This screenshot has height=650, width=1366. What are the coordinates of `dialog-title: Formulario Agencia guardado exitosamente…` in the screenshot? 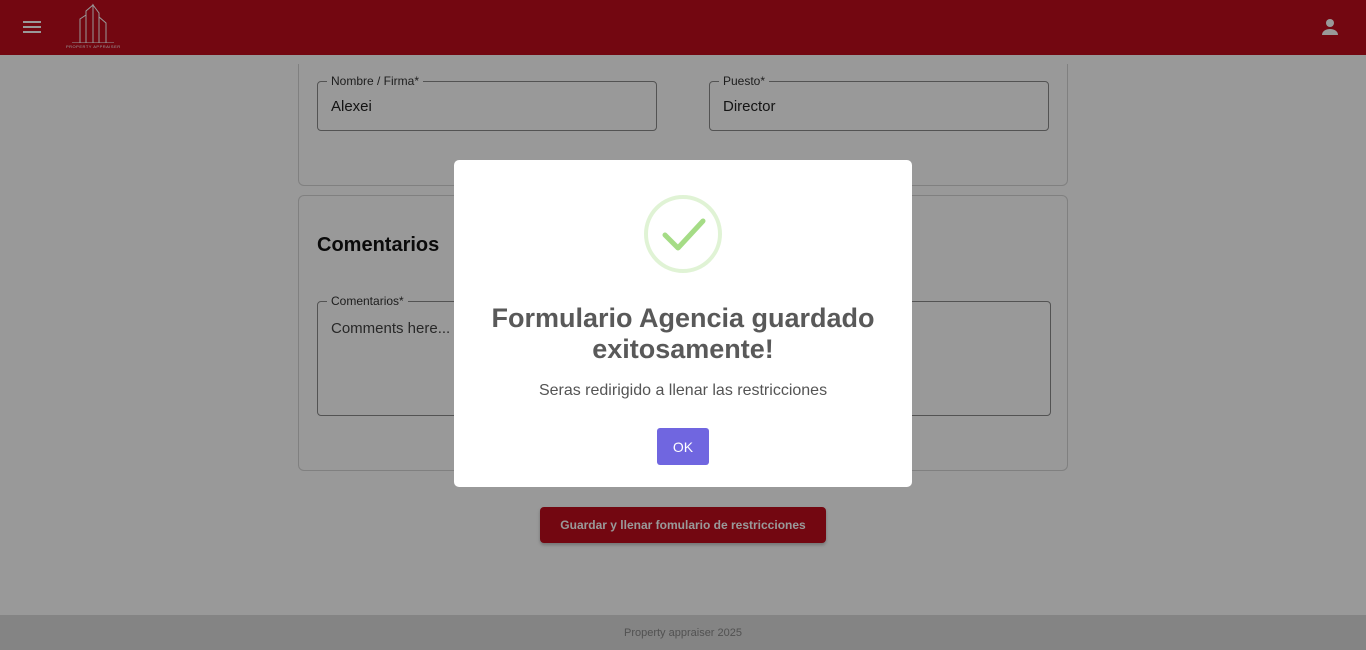 It's located at (683, 333).